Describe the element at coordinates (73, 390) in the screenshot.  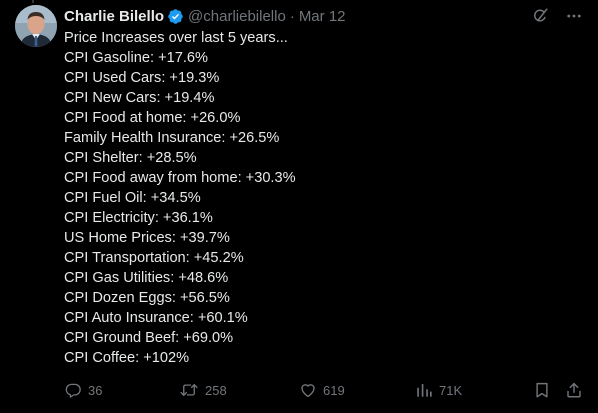
I see `reply-icon` at that location.